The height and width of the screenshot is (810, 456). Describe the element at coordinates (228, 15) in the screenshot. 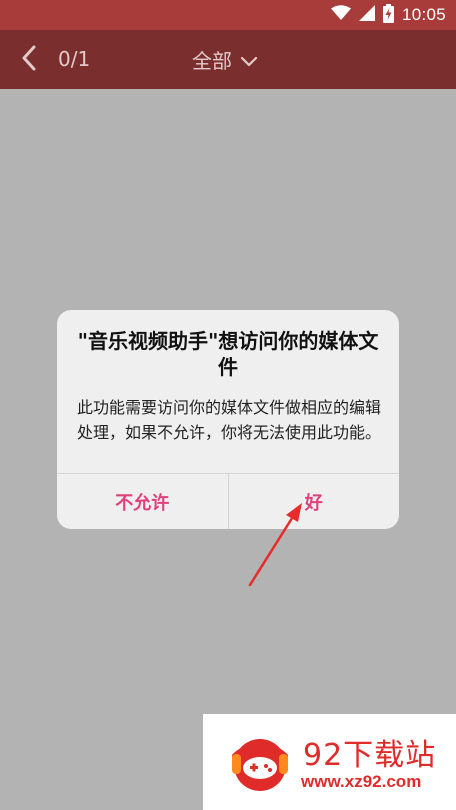

I see `status-bar: 10:05` at that location.